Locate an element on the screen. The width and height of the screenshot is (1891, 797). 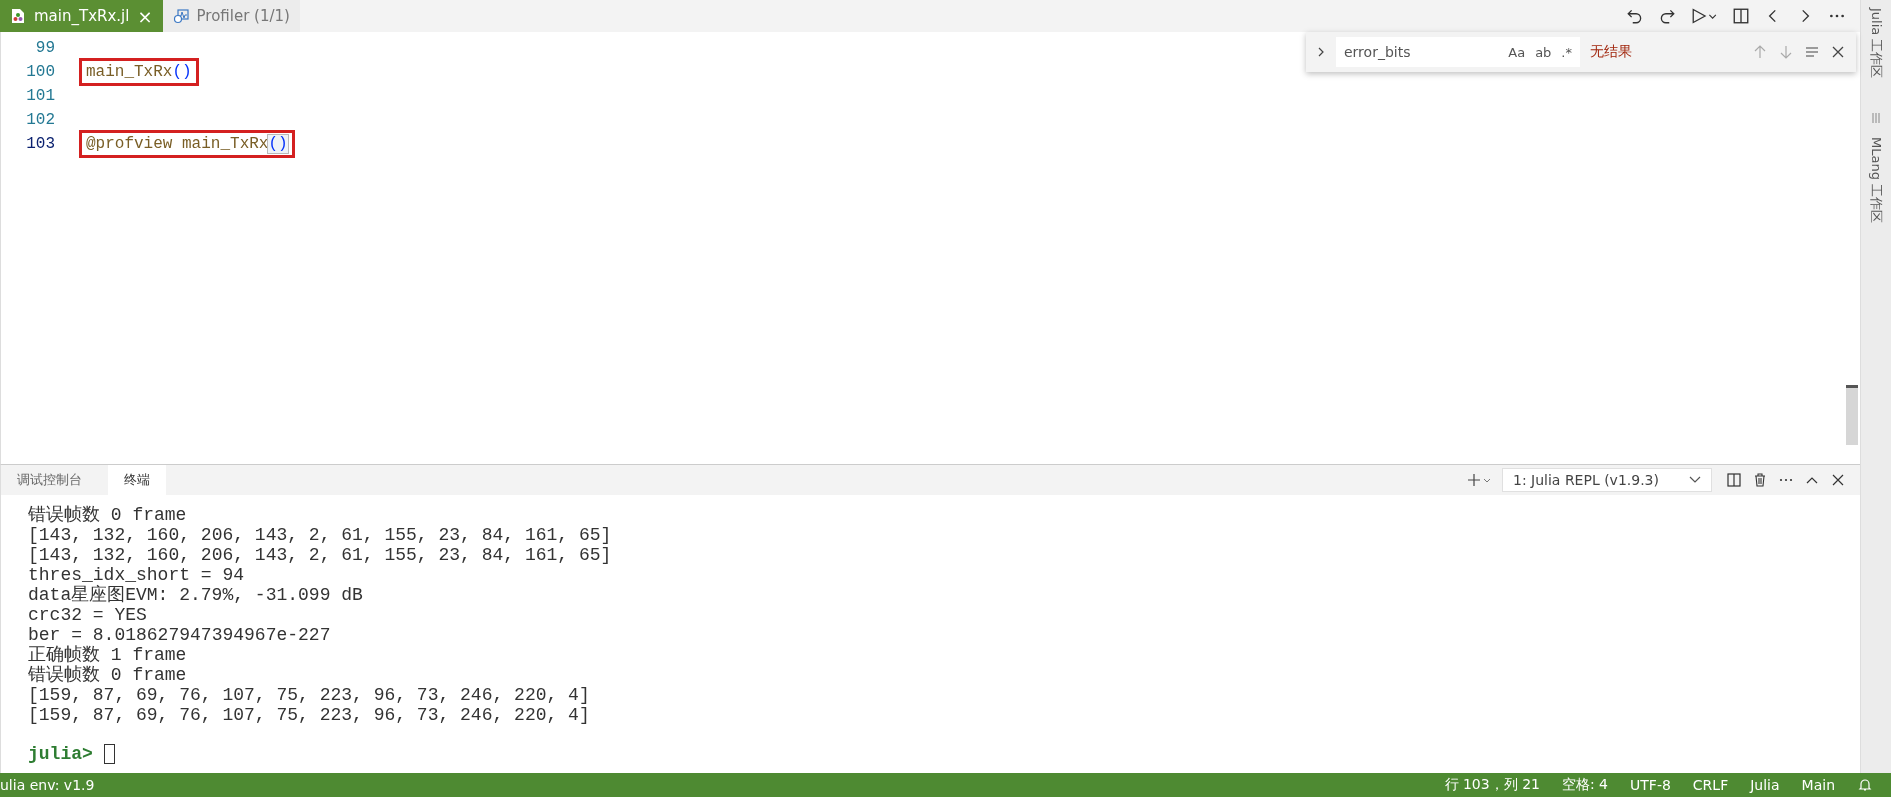
status-item: Julia is located at coordinates (1765, 785).